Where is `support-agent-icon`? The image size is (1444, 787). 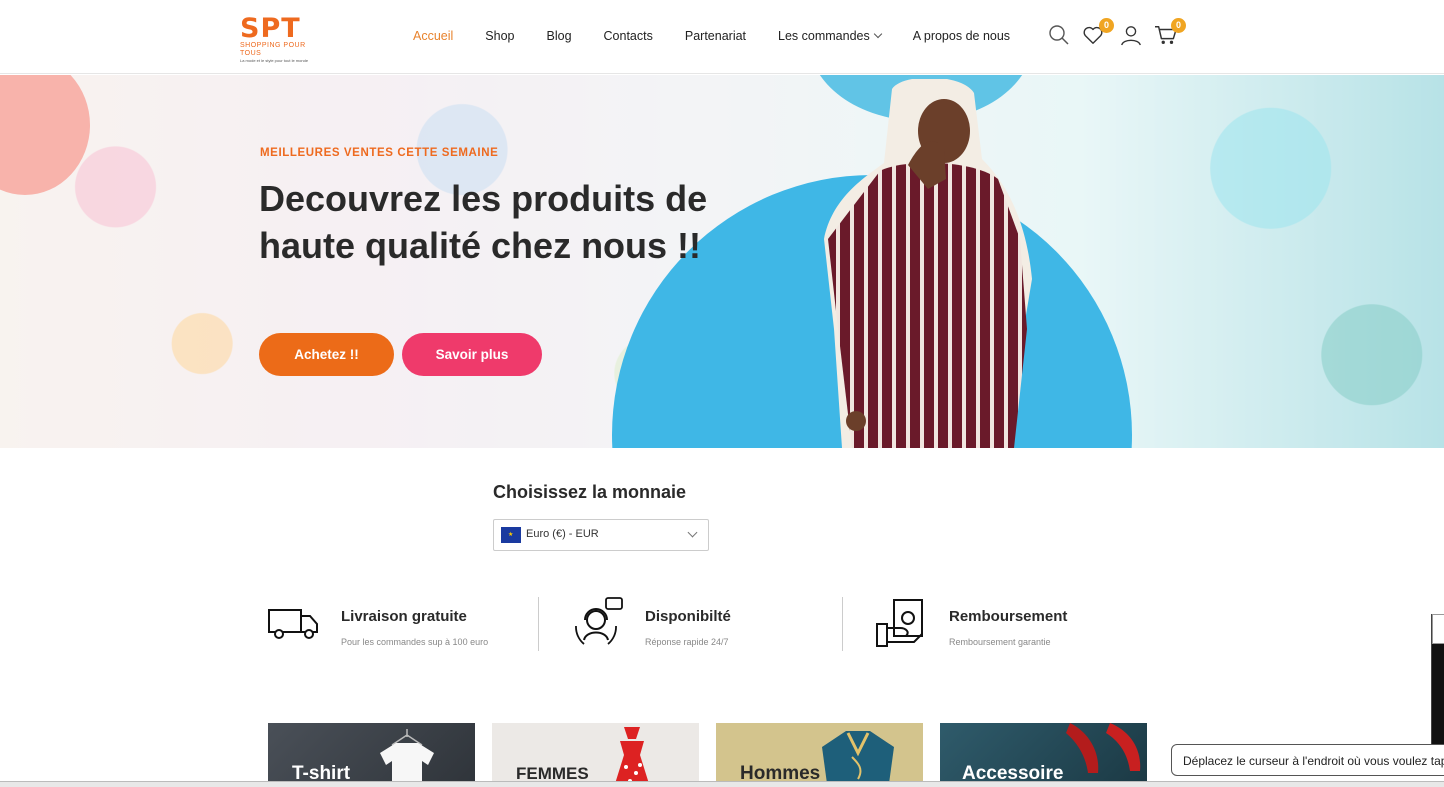 support-agent-icon is located at coordinates (599, 621).